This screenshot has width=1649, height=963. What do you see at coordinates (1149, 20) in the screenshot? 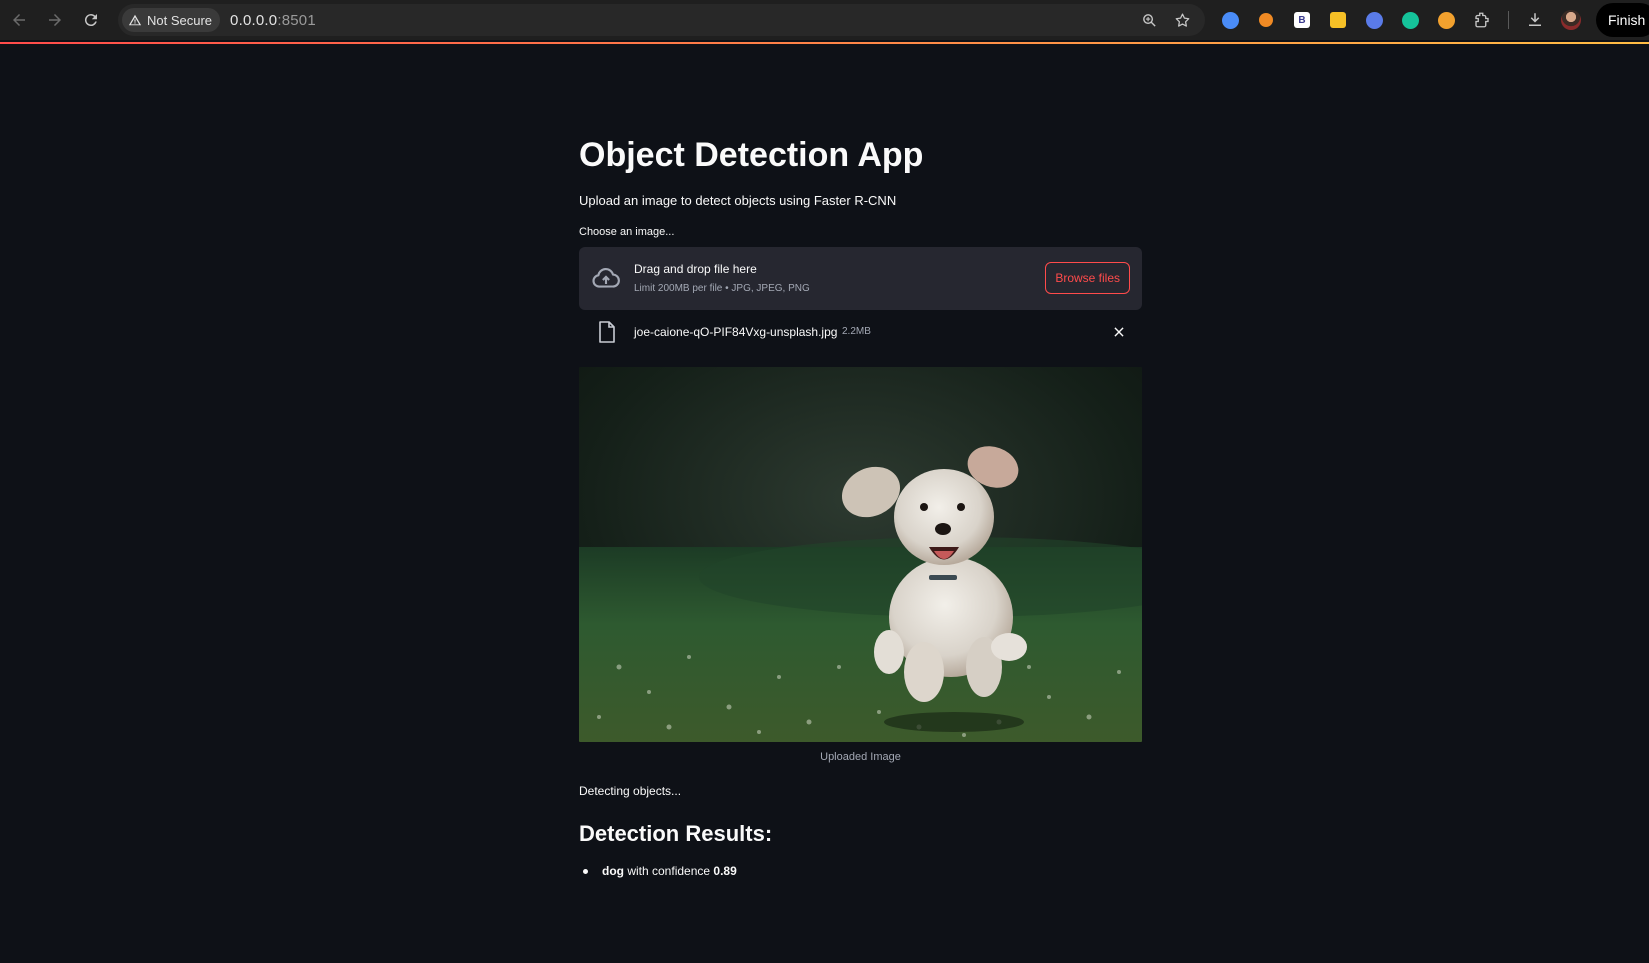
I see `zoom-icon` at bounding box center [1149, 20].